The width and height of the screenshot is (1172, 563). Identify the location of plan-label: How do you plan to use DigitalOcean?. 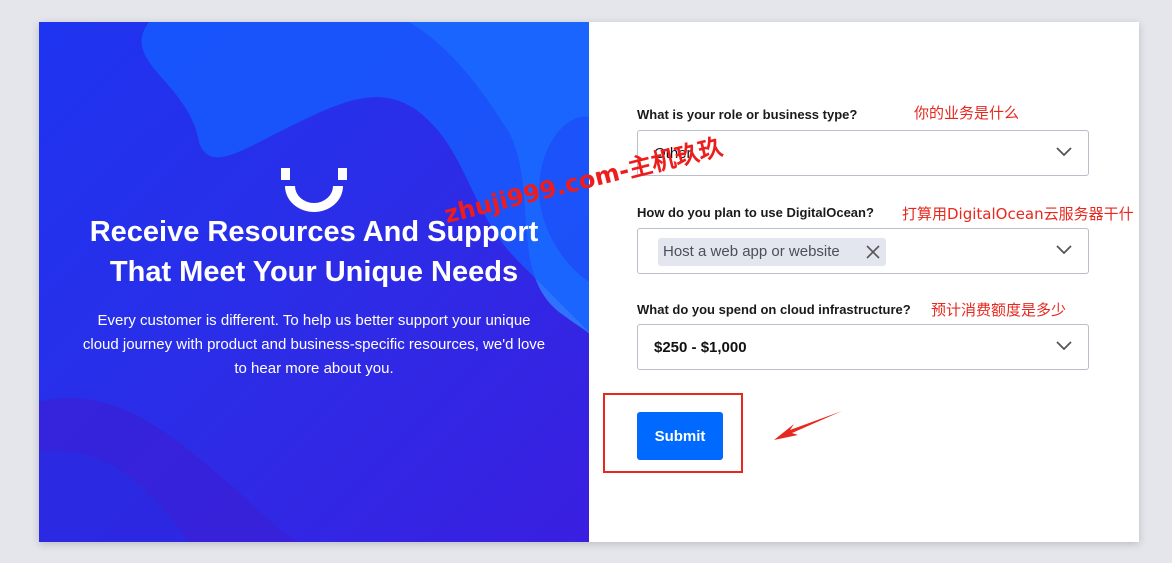
(755, 212).